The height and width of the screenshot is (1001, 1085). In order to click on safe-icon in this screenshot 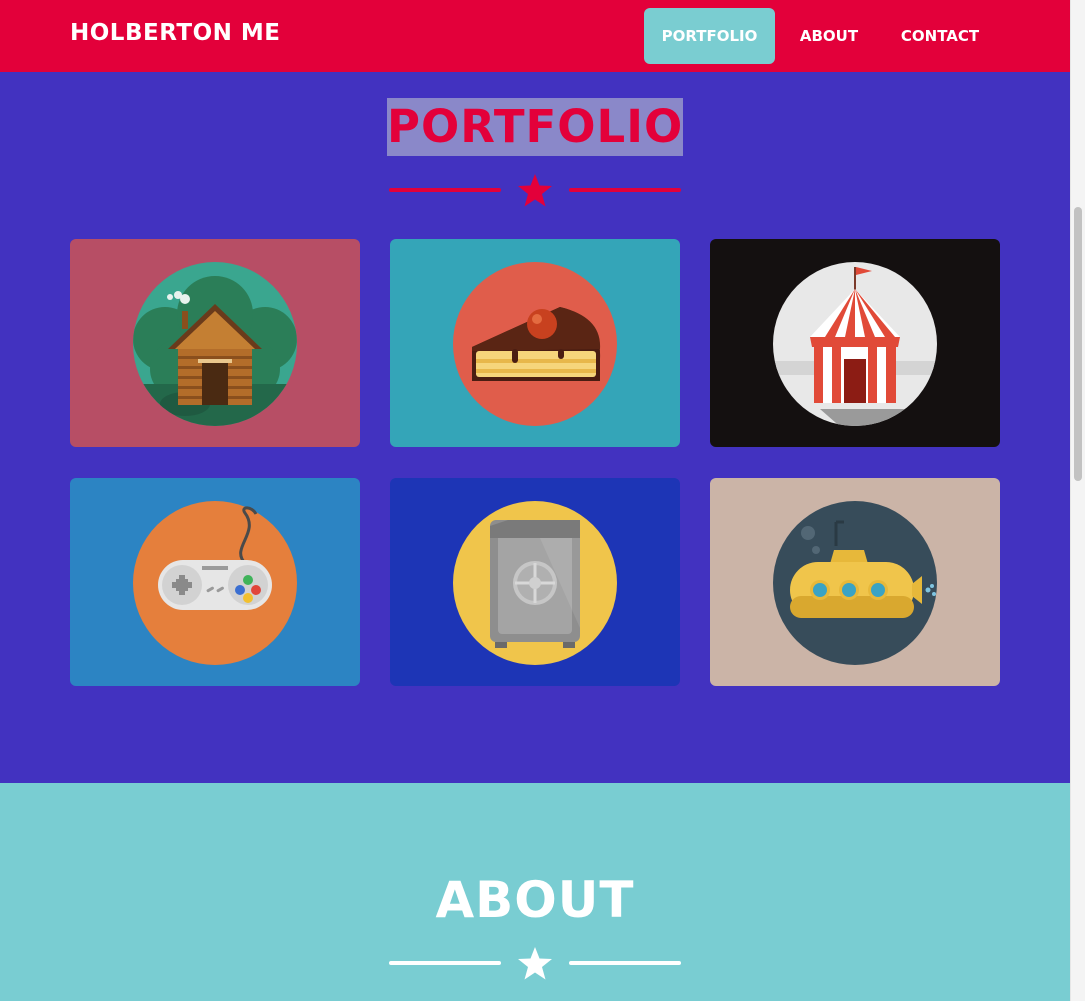, I will do `click(535, 583)`.